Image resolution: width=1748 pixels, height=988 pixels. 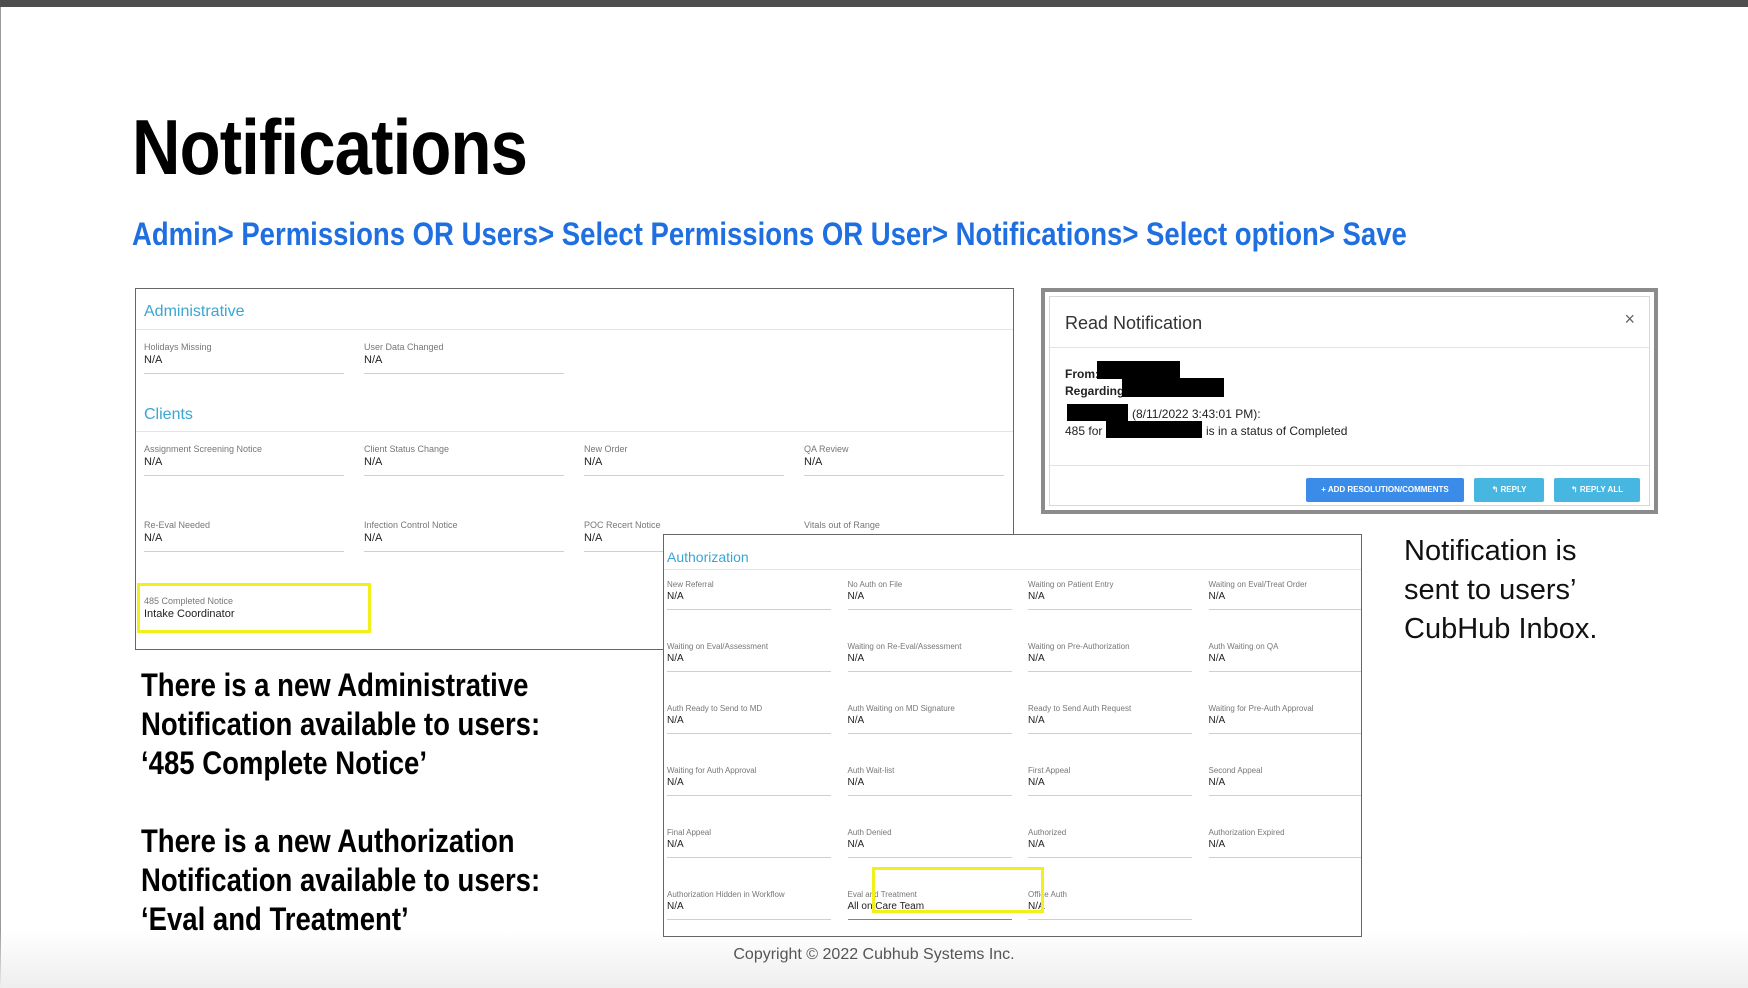 I want to click on administrative-section-title: Administrative, so click(x=194, y=311).